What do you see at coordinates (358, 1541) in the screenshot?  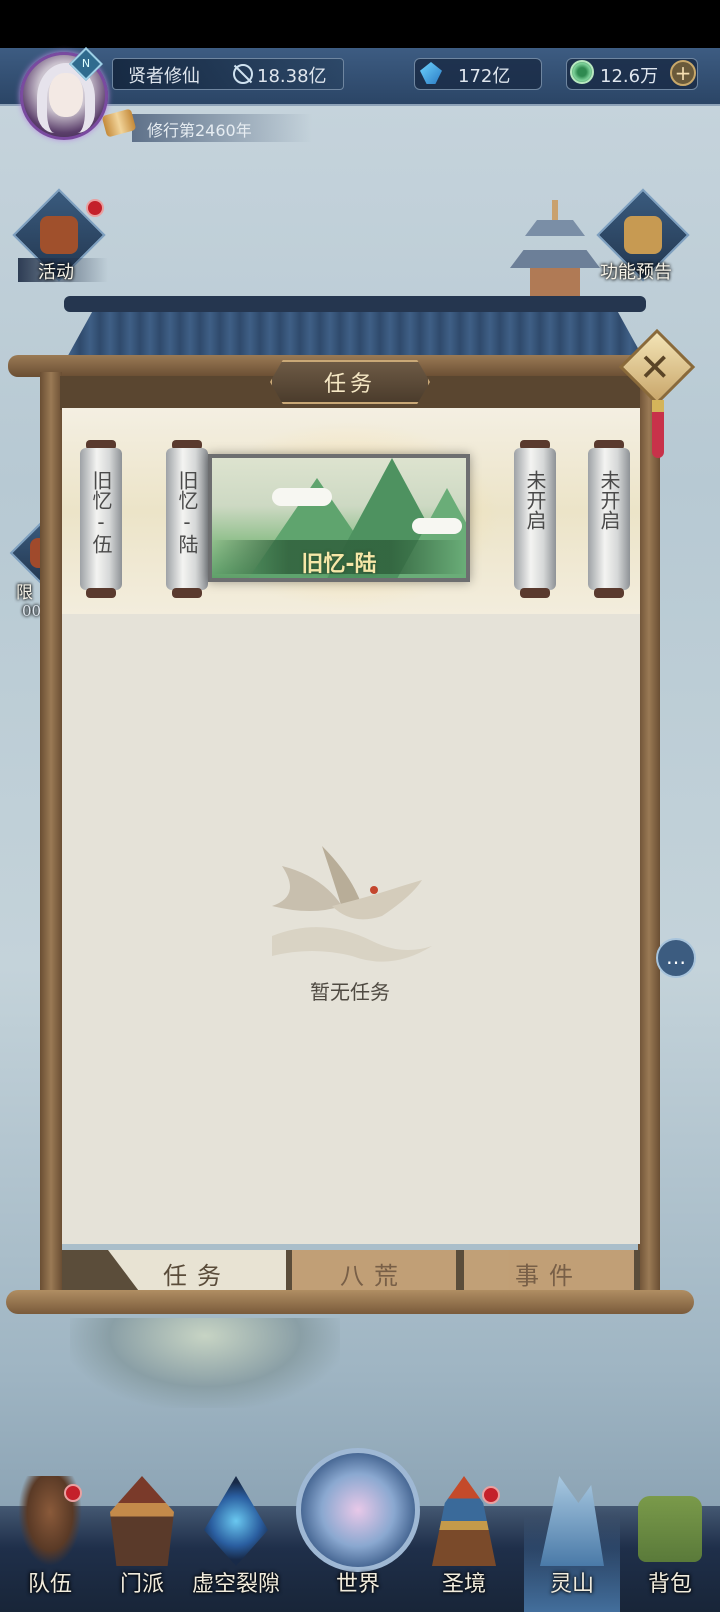 I see `nav-world: 世界` at bounding box center [358, 1541].